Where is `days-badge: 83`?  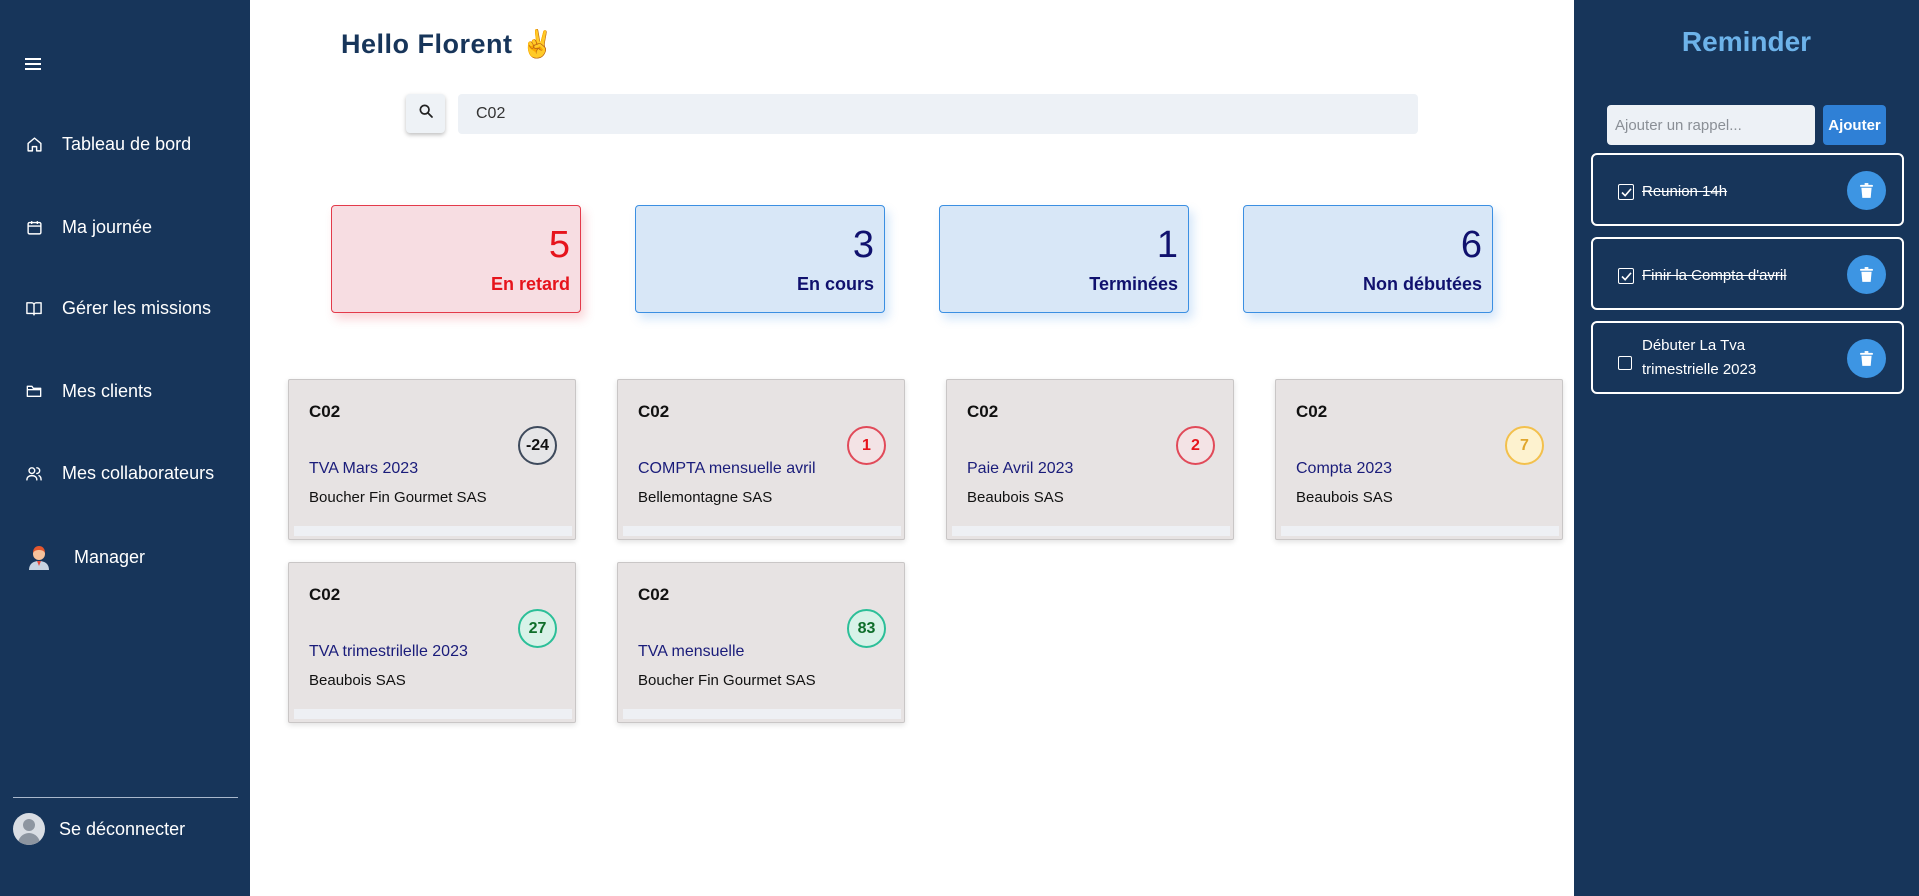 days-badge: 83 is located at coordinates (866, 628).